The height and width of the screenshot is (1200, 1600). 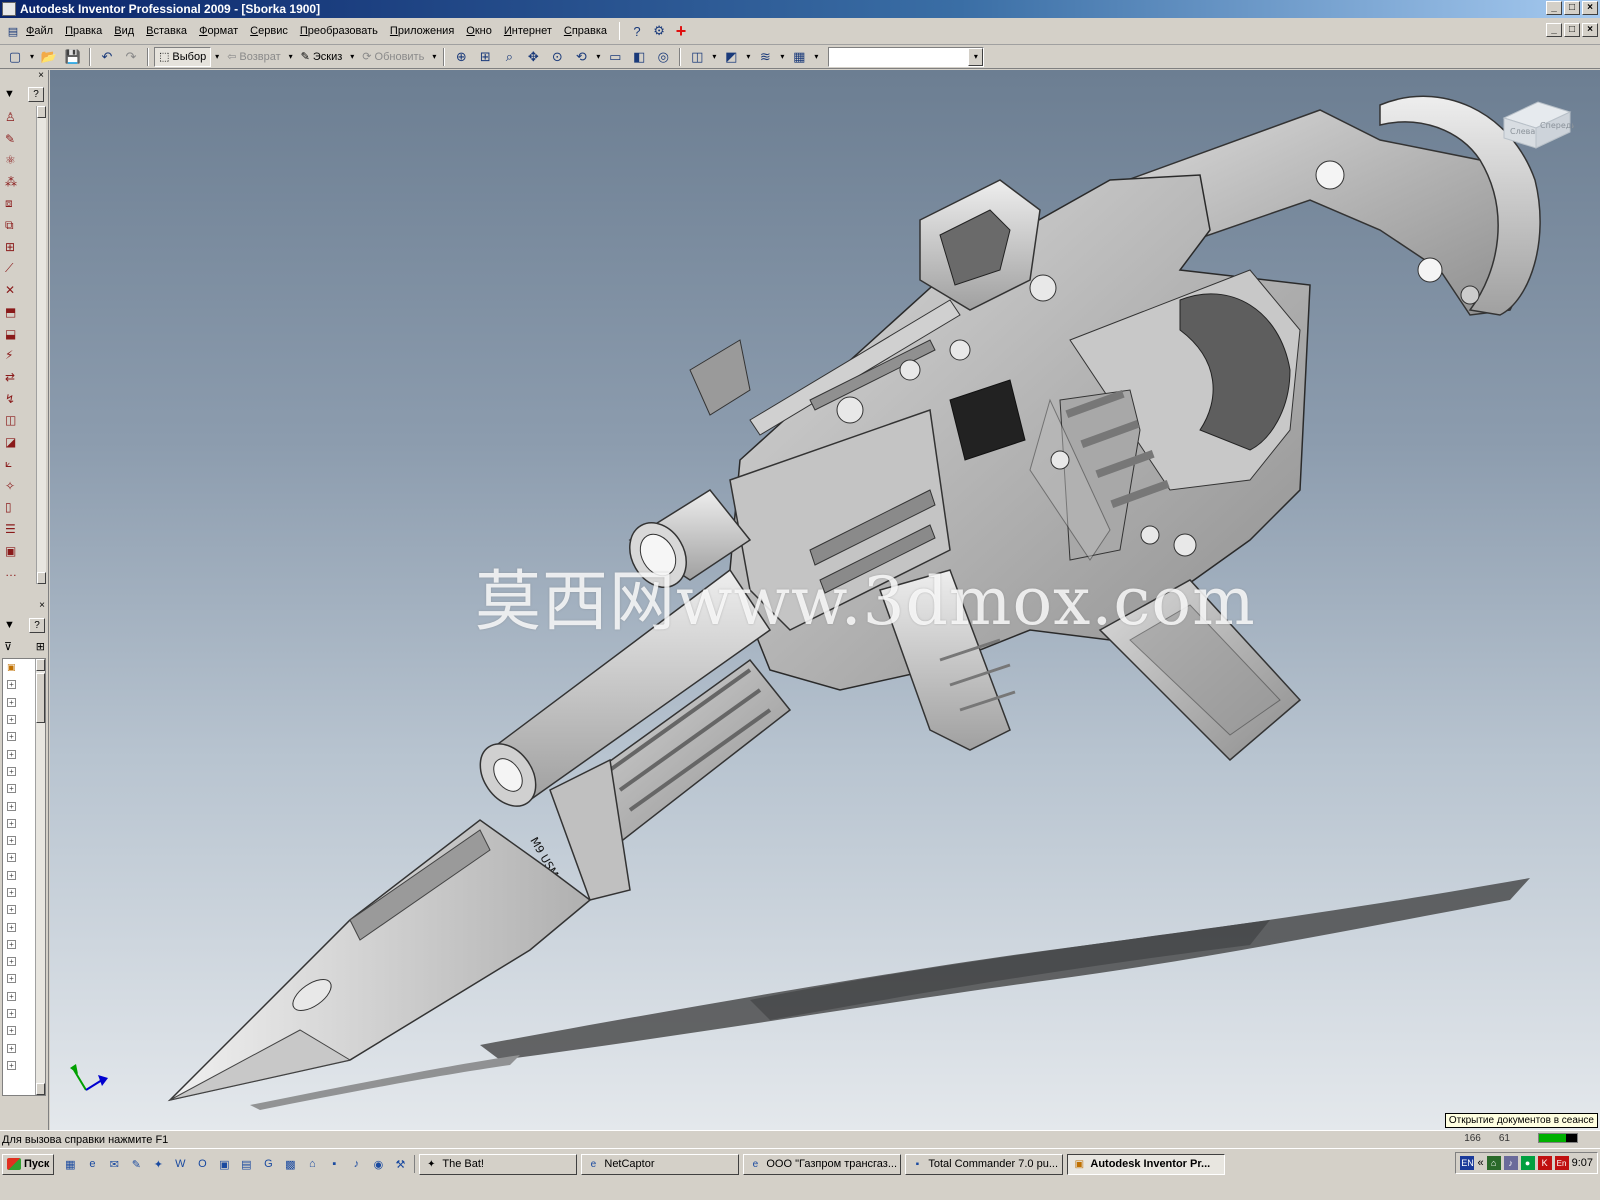 What do you see at coordinates (615, 57) in the screenshot?
I see `look-at-icon: ▭` at bounding box center [615, 57].